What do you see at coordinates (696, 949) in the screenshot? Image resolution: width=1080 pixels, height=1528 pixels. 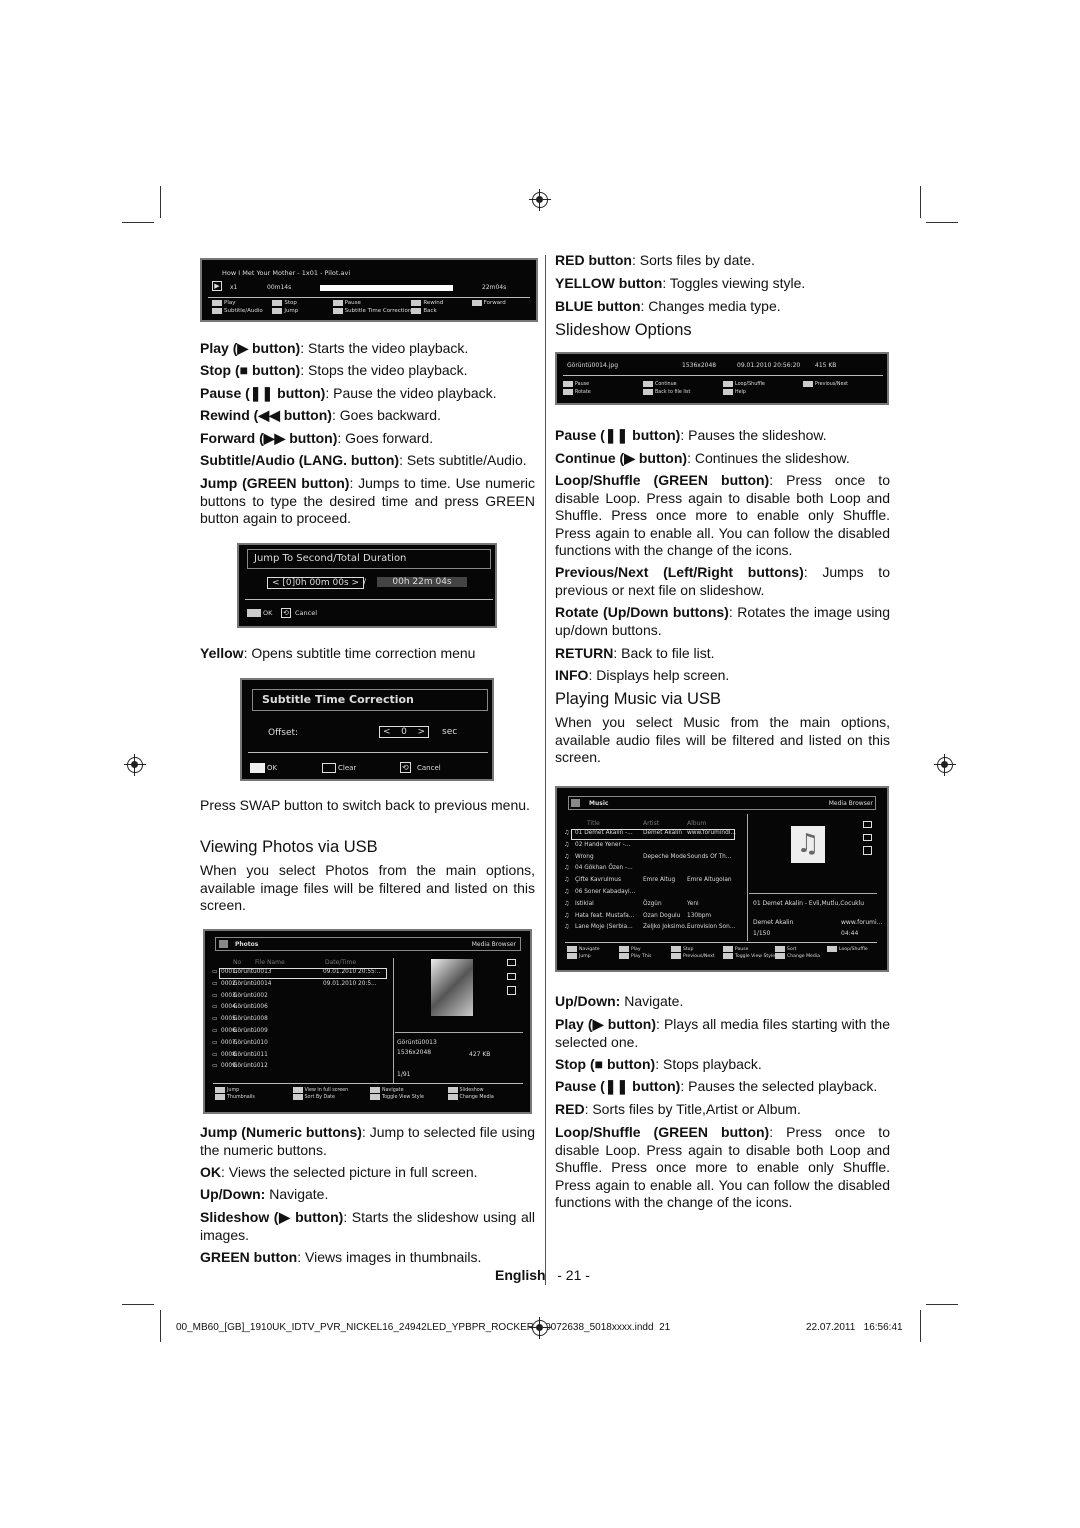 I see `legend-item: Stop` at bounding box center [696, 949].